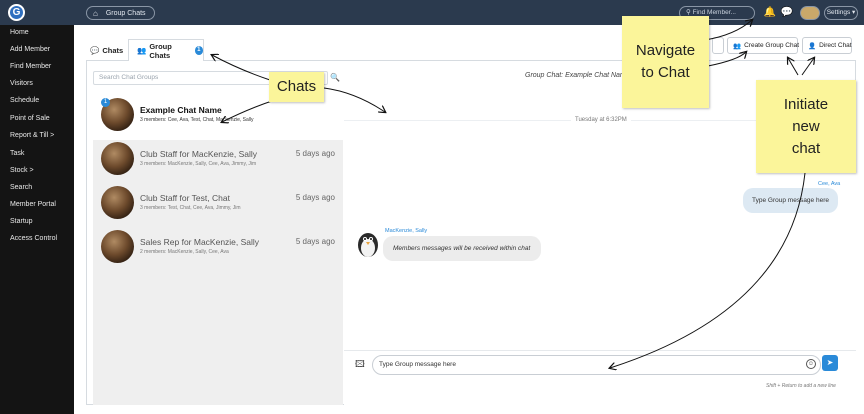 The width and height of the screenshot is (864, 414). I want to click on sidebar-item-startup: Startup, so click(21, 221).